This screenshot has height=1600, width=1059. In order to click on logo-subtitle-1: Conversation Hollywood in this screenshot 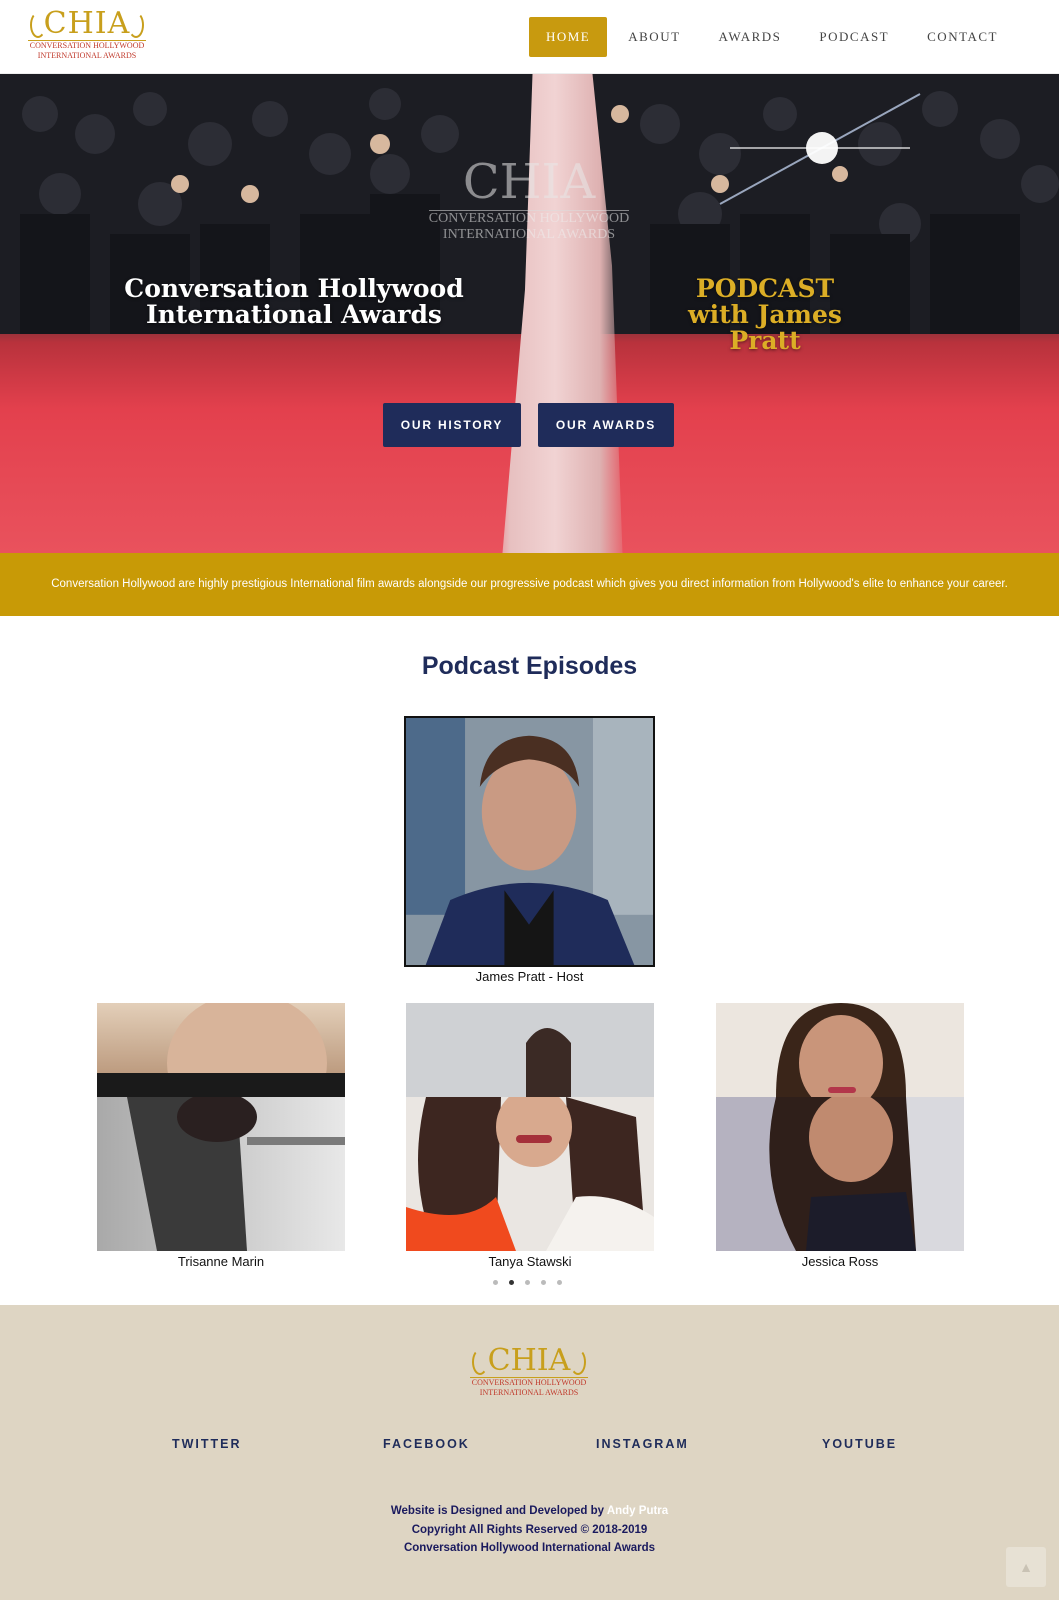, I will do `click(87, 45)`.